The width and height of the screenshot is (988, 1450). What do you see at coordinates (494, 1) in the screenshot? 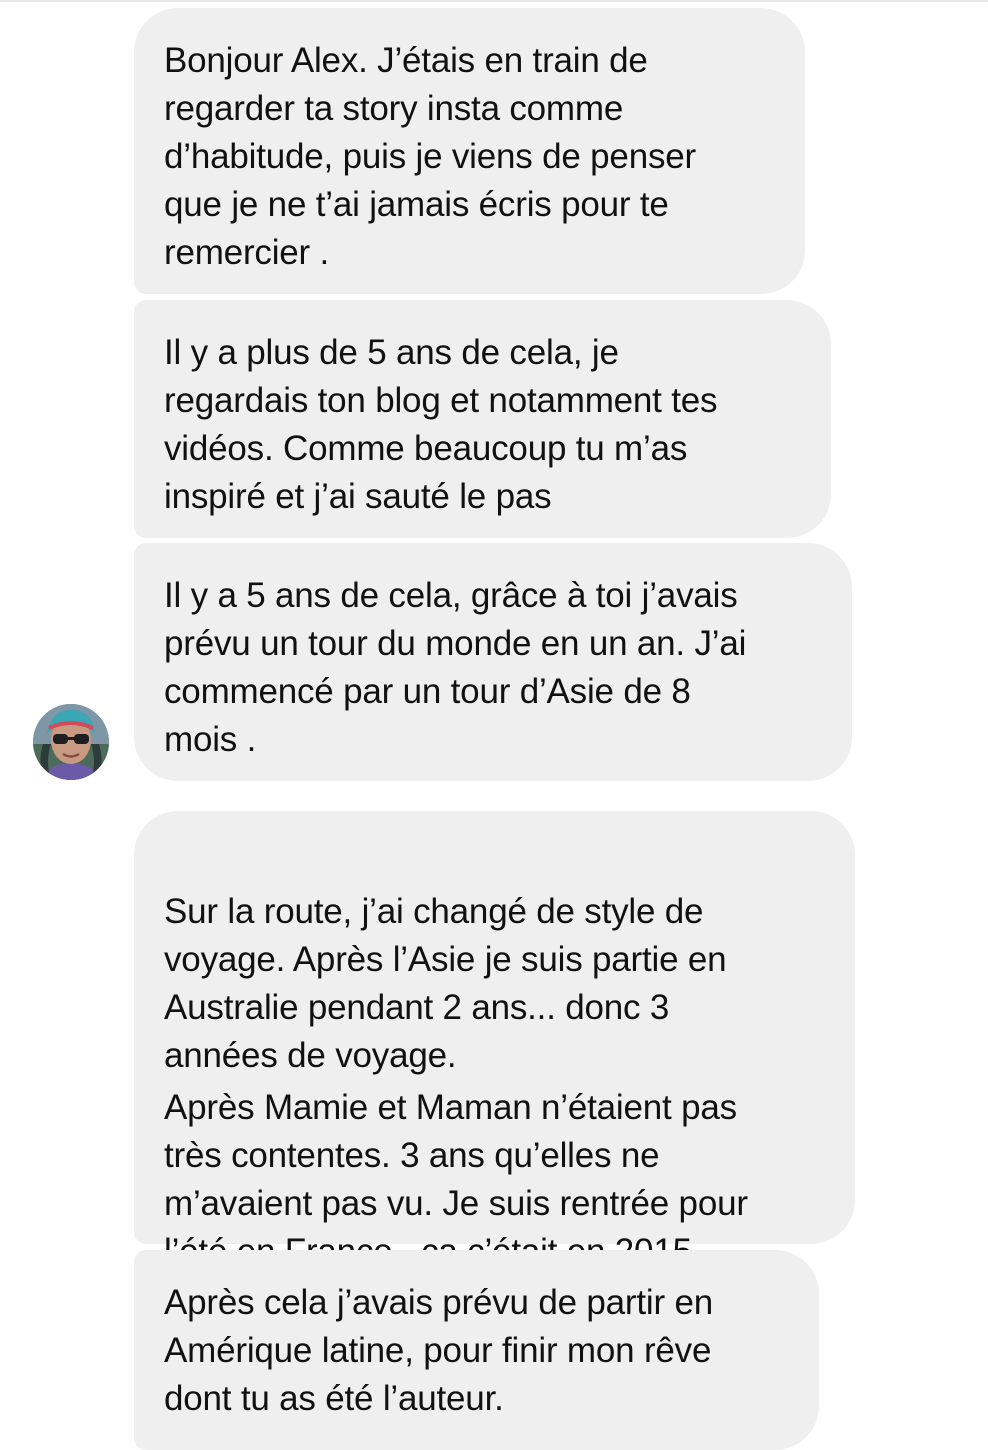
I see `top-divider` at bounding box center [494, 1].